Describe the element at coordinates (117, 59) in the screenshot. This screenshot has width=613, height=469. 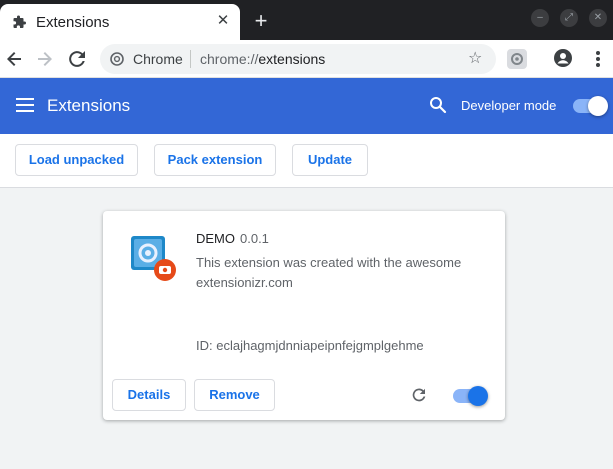
I see `chrome-icon` at that location.